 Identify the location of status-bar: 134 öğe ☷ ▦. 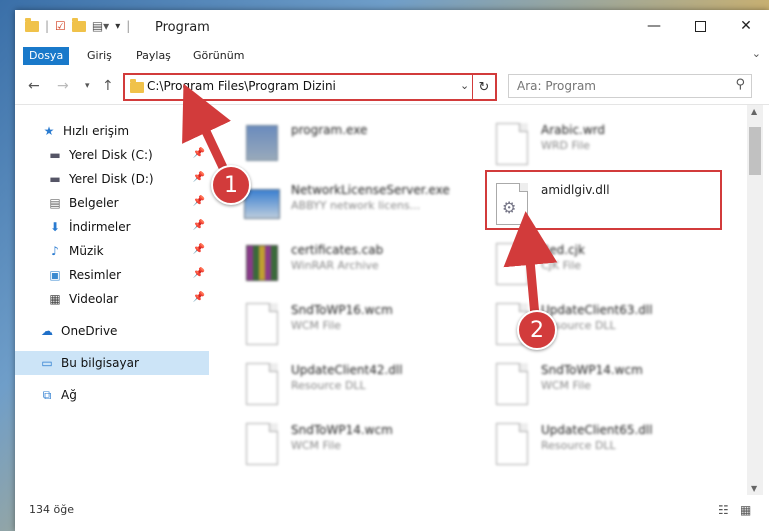
(392, 514).